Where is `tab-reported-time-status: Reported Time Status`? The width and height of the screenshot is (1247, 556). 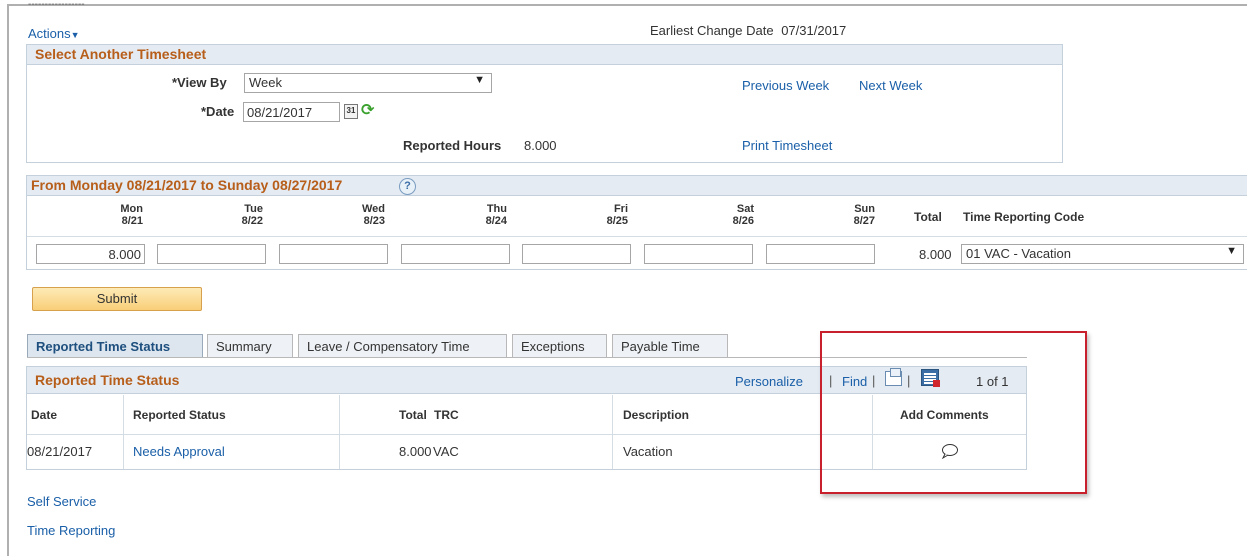 tab-reported-time-status: Reported Time Status is located at coordinates (115, 346).